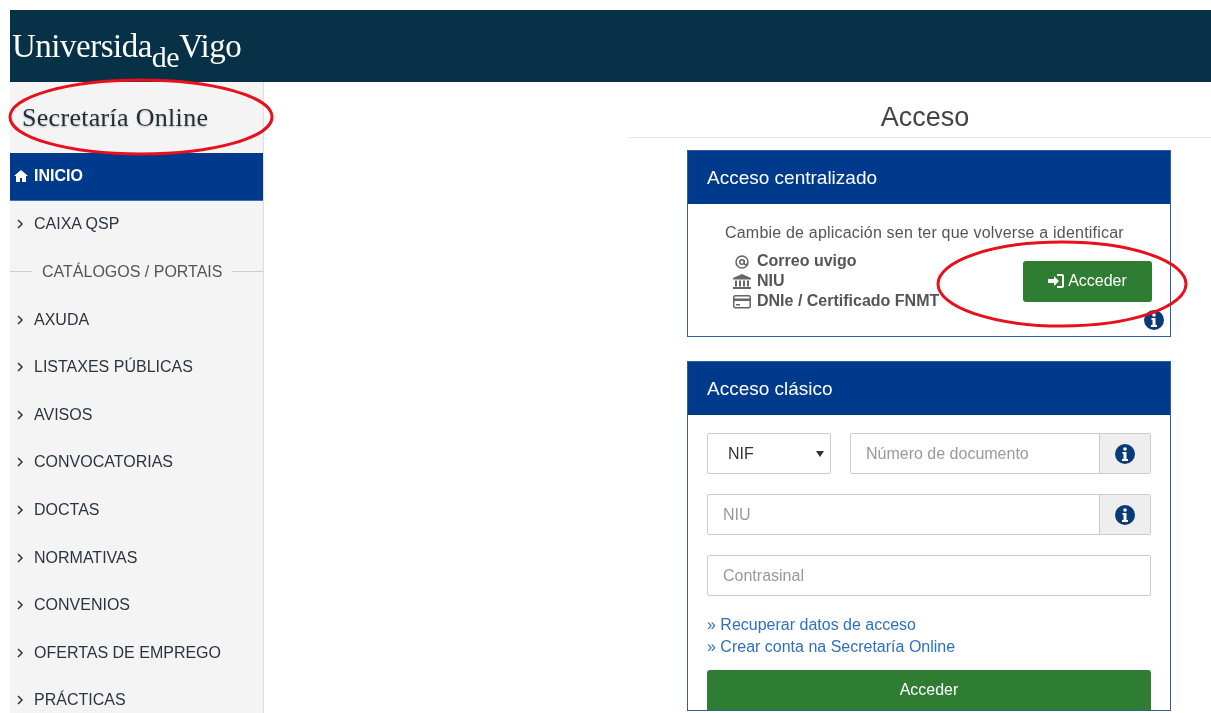 The height and width of the screenshot is (713, 1211). I want to click on nav-item: NORMATIVAS, so click(136, 557).